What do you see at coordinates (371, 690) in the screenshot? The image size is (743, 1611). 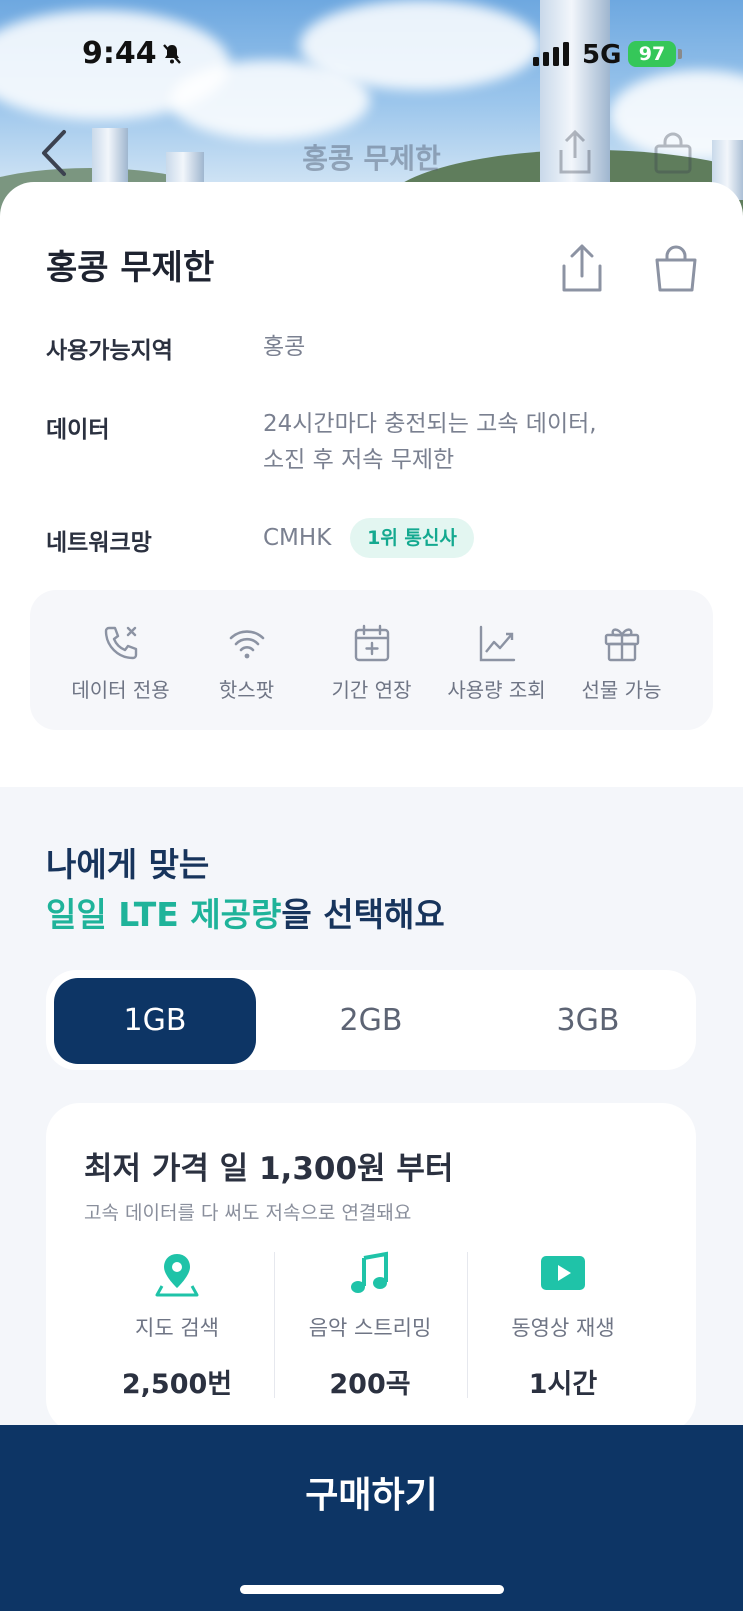 I see `feature-label: 기간 연장` at bounding box center [371, 690].